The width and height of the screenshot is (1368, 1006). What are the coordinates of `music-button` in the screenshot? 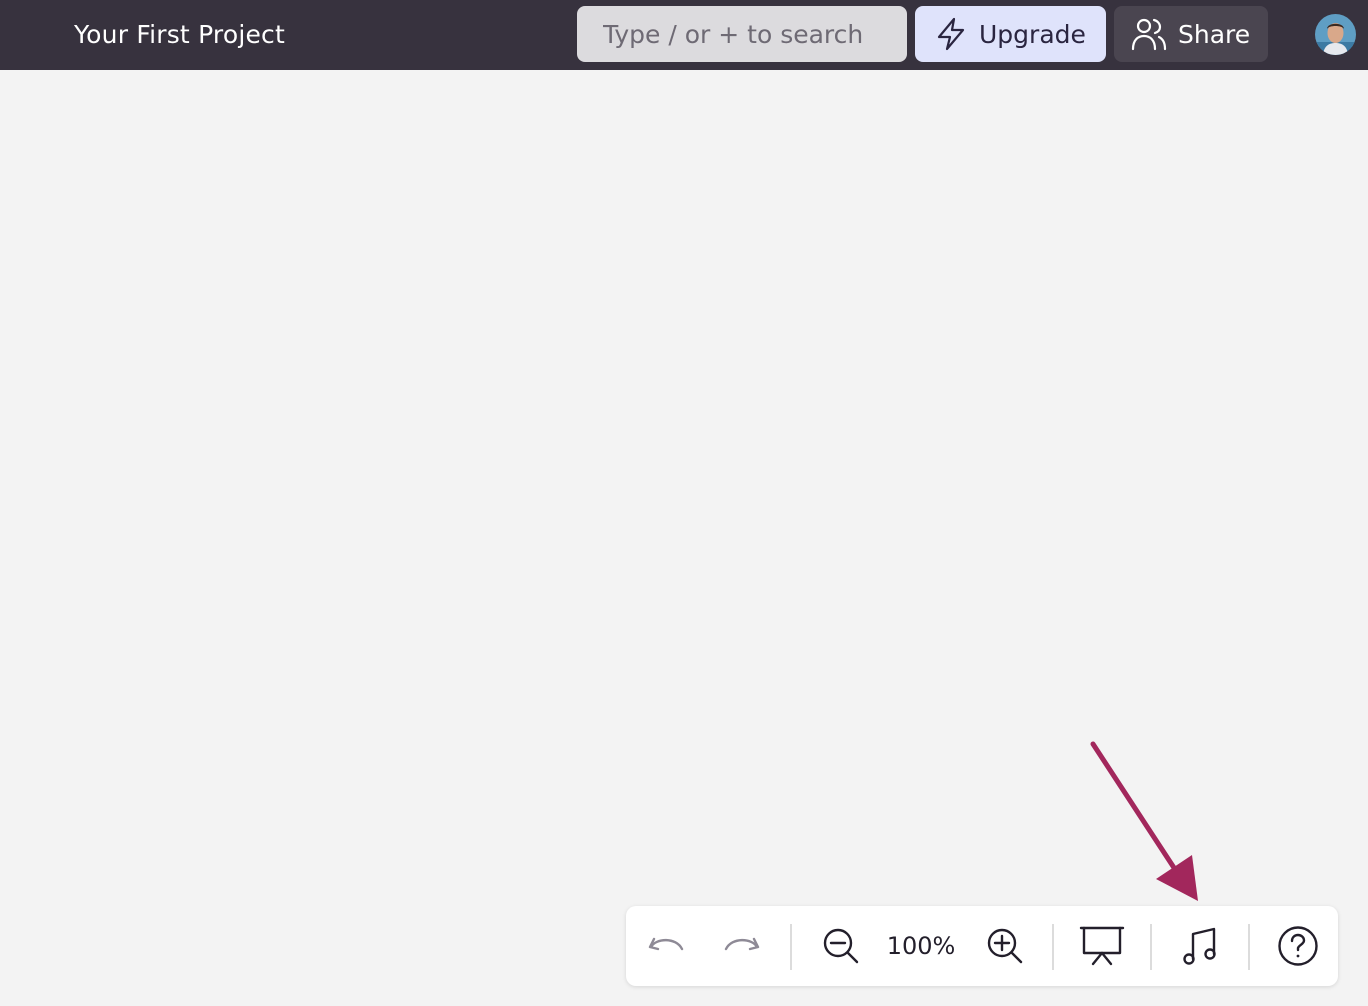 It's located at (1200, 946).